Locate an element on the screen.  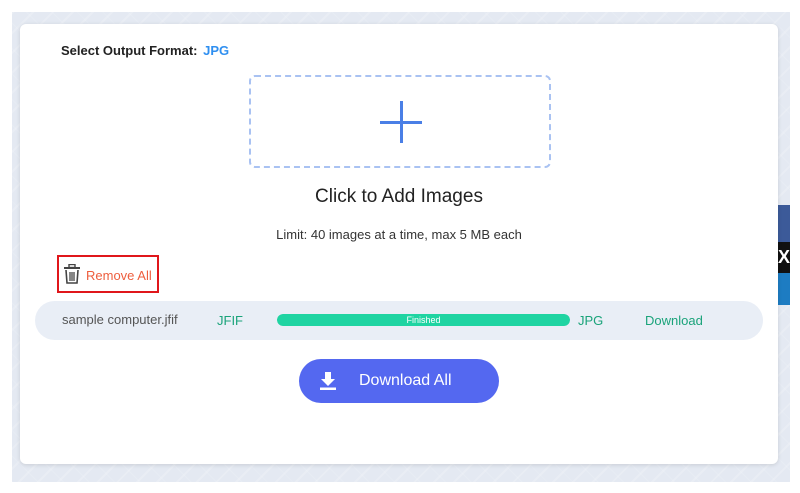
file-name: sample computer.jfif is located at coordinates (120, 319).